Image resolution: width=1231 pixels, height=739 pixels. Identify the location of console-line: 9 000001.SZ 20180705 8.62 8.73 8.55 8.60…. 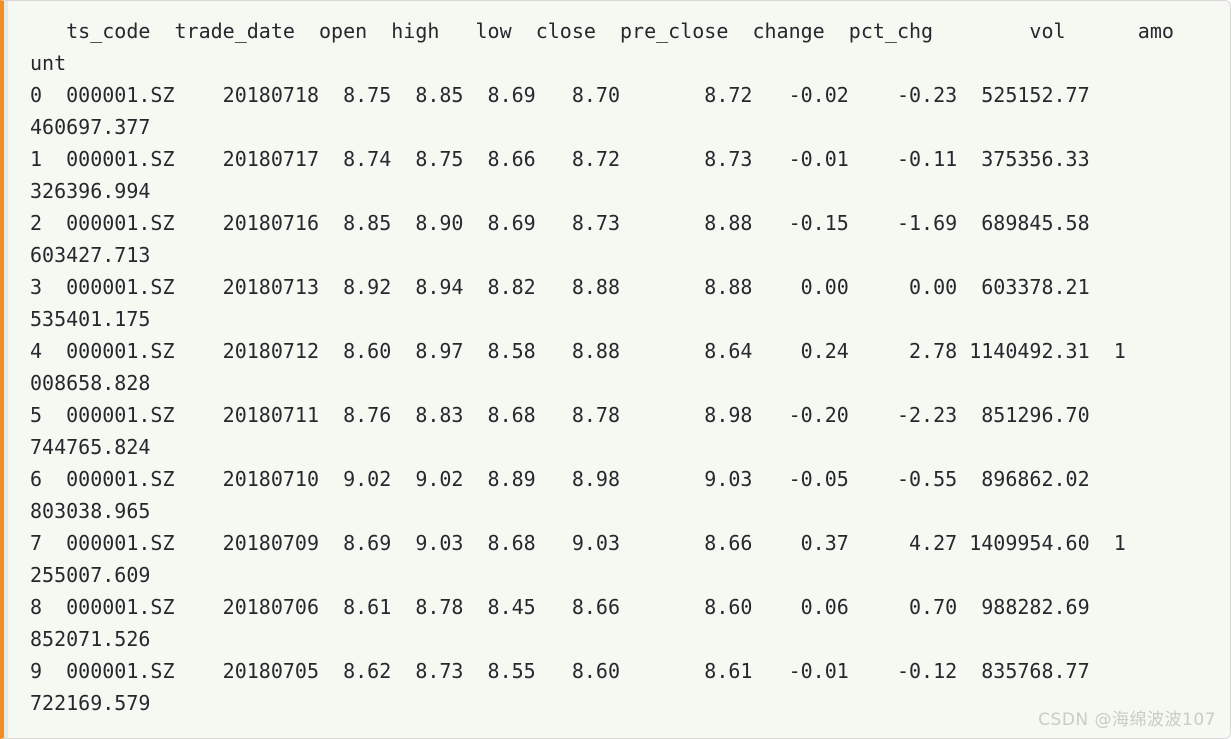
(614, 671).